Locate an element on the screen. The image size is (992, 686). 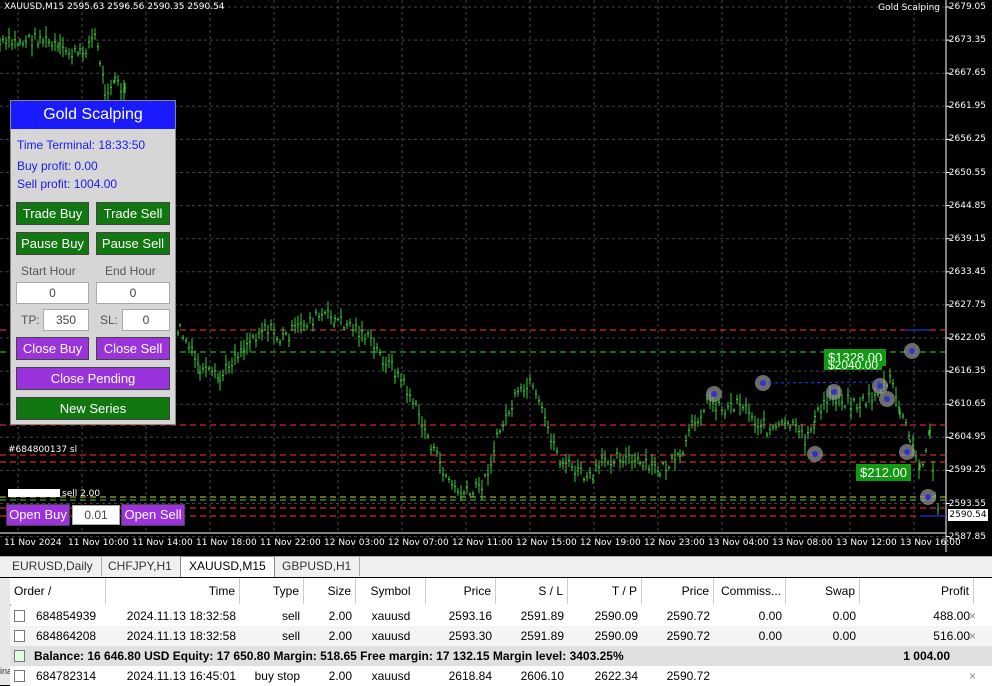
cell-price: 2593.30 is located at coordinates (470, 636).